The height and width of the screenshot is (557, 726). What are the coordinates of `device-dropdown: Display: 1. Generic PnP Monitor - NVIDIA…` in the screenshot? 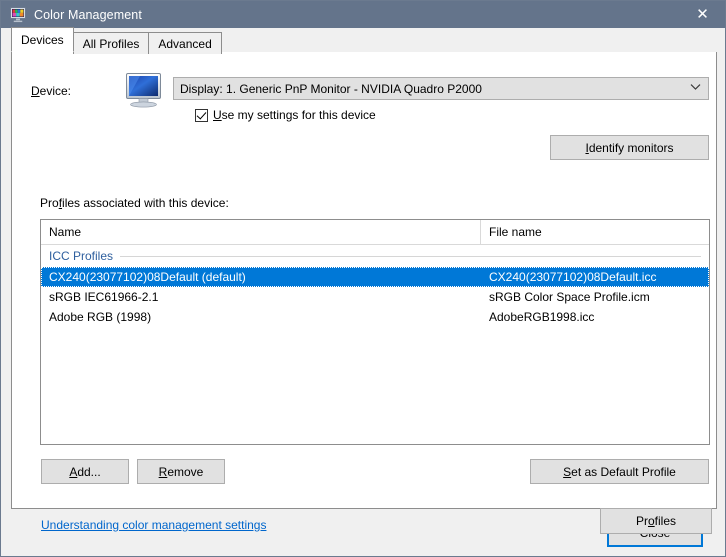 It's located at (441, 88).